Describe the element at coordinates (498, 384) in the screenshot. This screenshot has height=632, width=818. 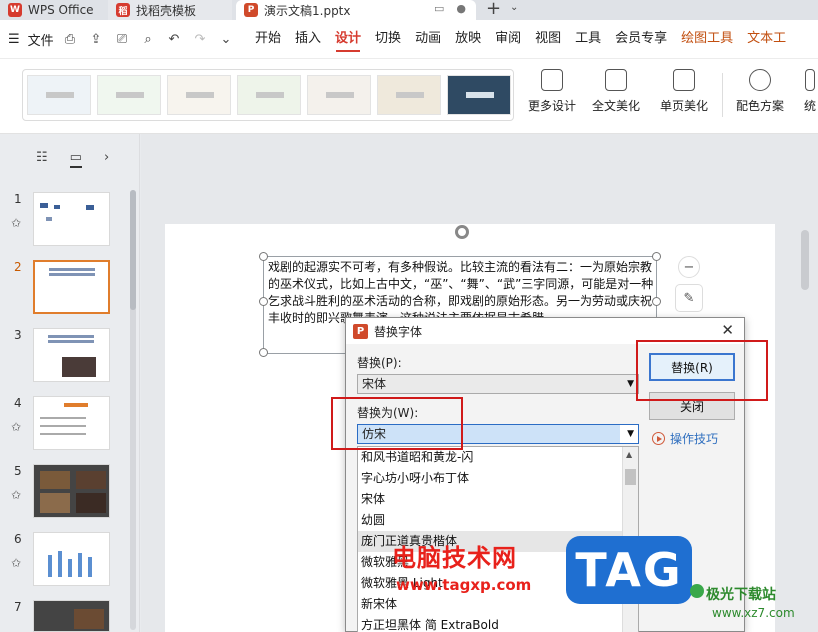
I see `replace-font-select: 宋体 ▼` at that location.